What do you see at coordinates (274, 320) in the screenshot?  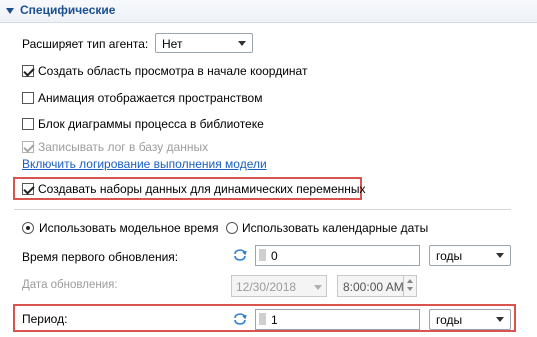 I see `period-value: 1` at bounding box center [274, 320].